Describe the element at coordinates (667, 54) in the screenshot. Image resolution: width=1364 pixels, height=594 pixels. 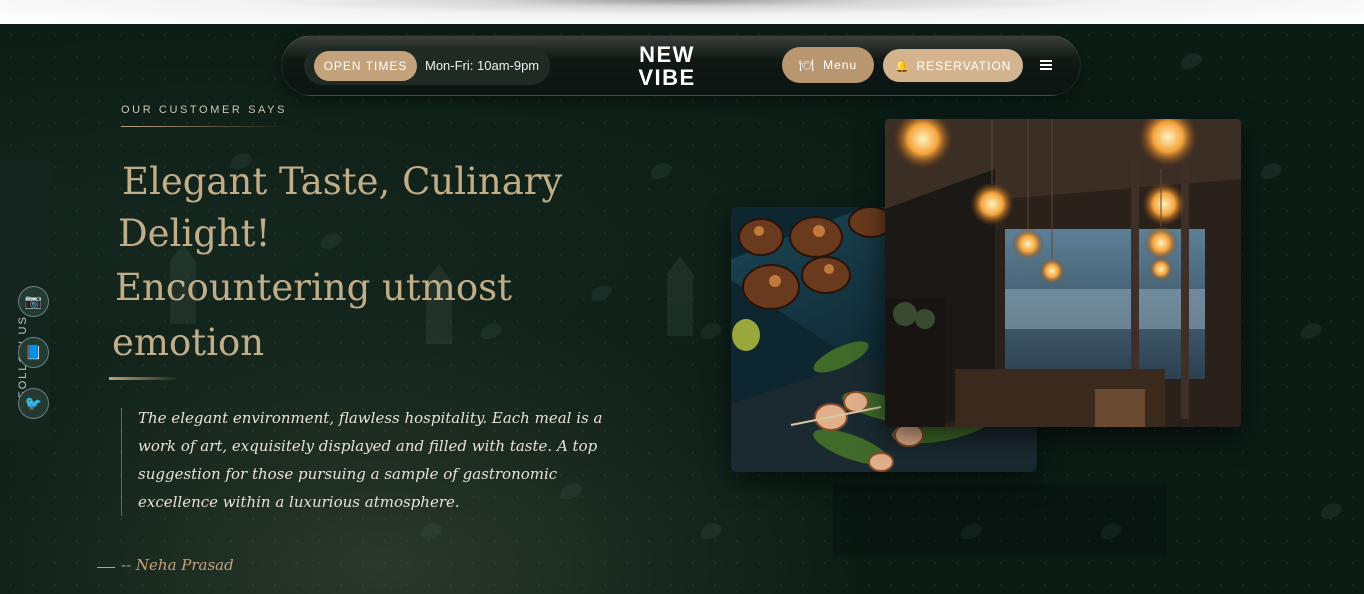
I see `logo-line-1: NEW` at that location.